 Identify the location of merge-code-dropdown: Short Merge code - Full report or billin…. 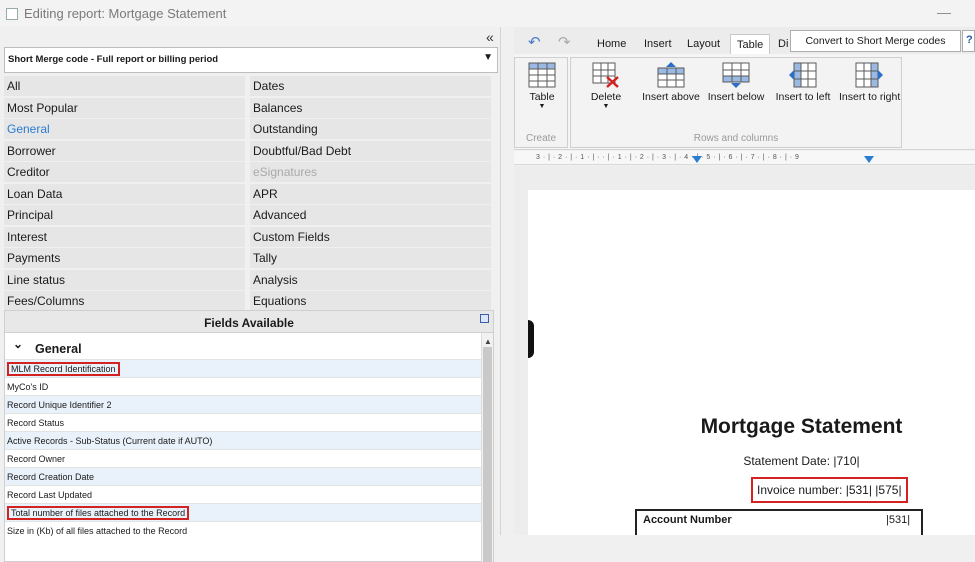
(251, 60).